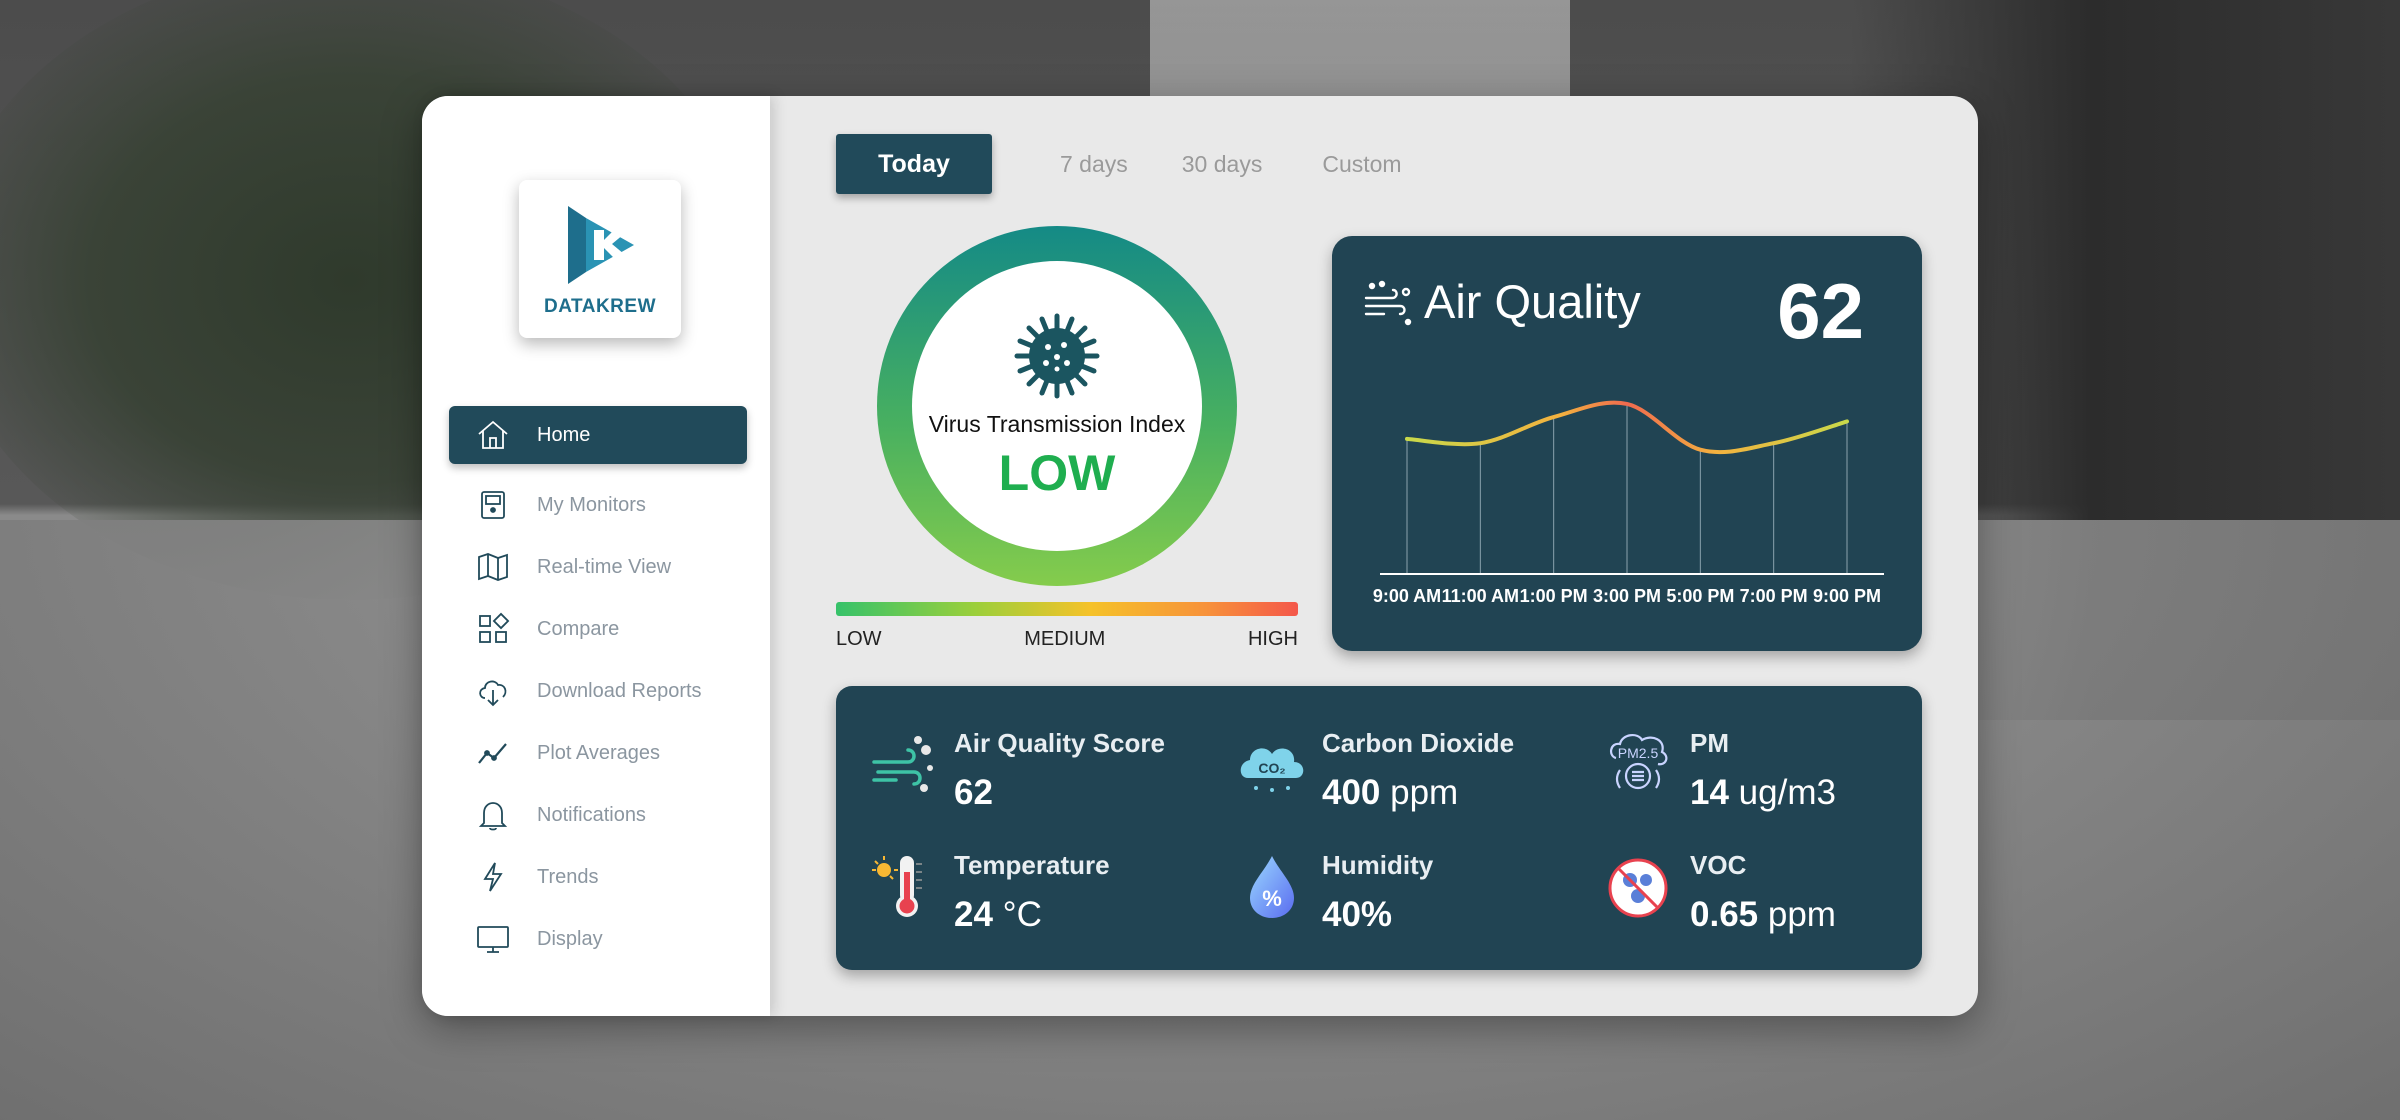  I want to click on svg-text: CO₂, so click(1271, 768).